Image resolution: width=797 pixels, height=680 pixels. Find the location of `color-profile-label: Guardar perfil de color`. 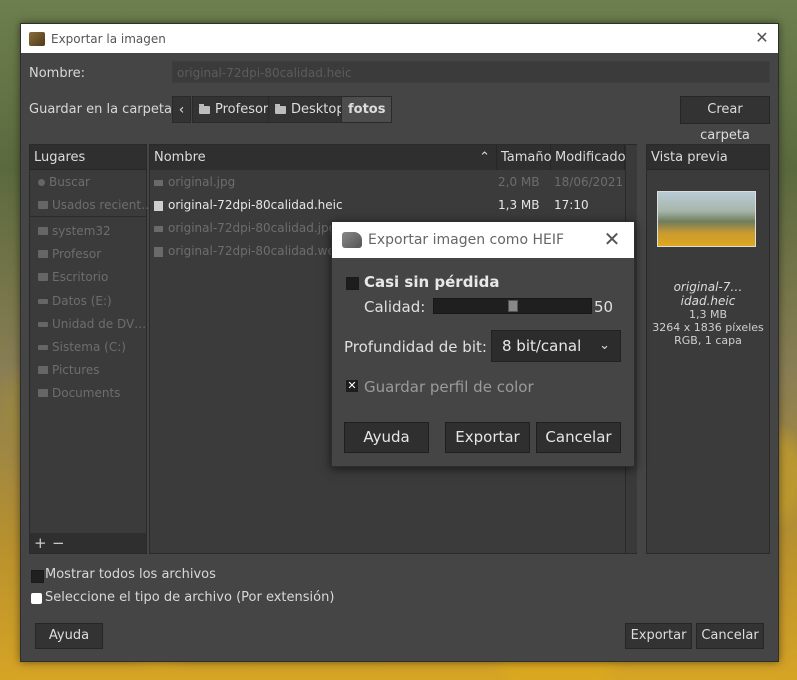

color-profile-label: Guardar perfil de color is located at coordinates (449, 387).